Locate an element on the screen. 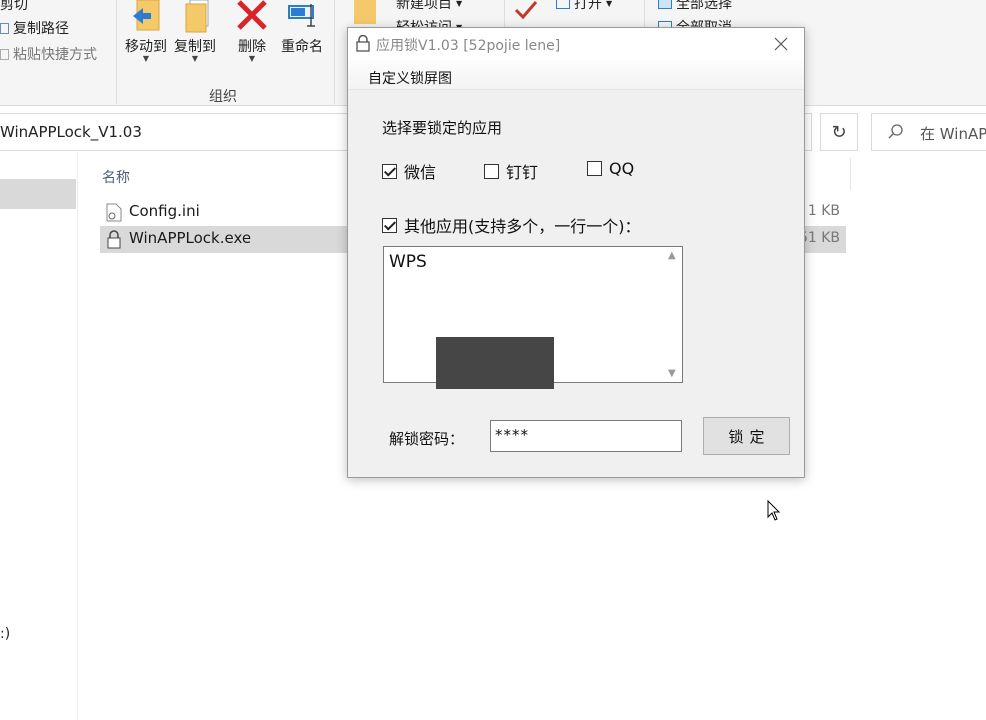  refresh-icon: ↻ is located at coordinates (839, 132).